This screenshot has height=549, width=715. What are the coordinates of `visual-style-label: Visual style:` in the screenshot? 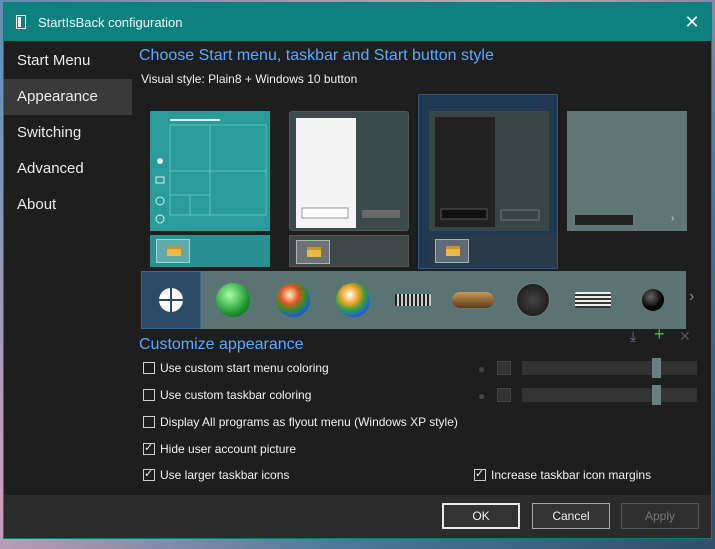 It's located at (173, 79).